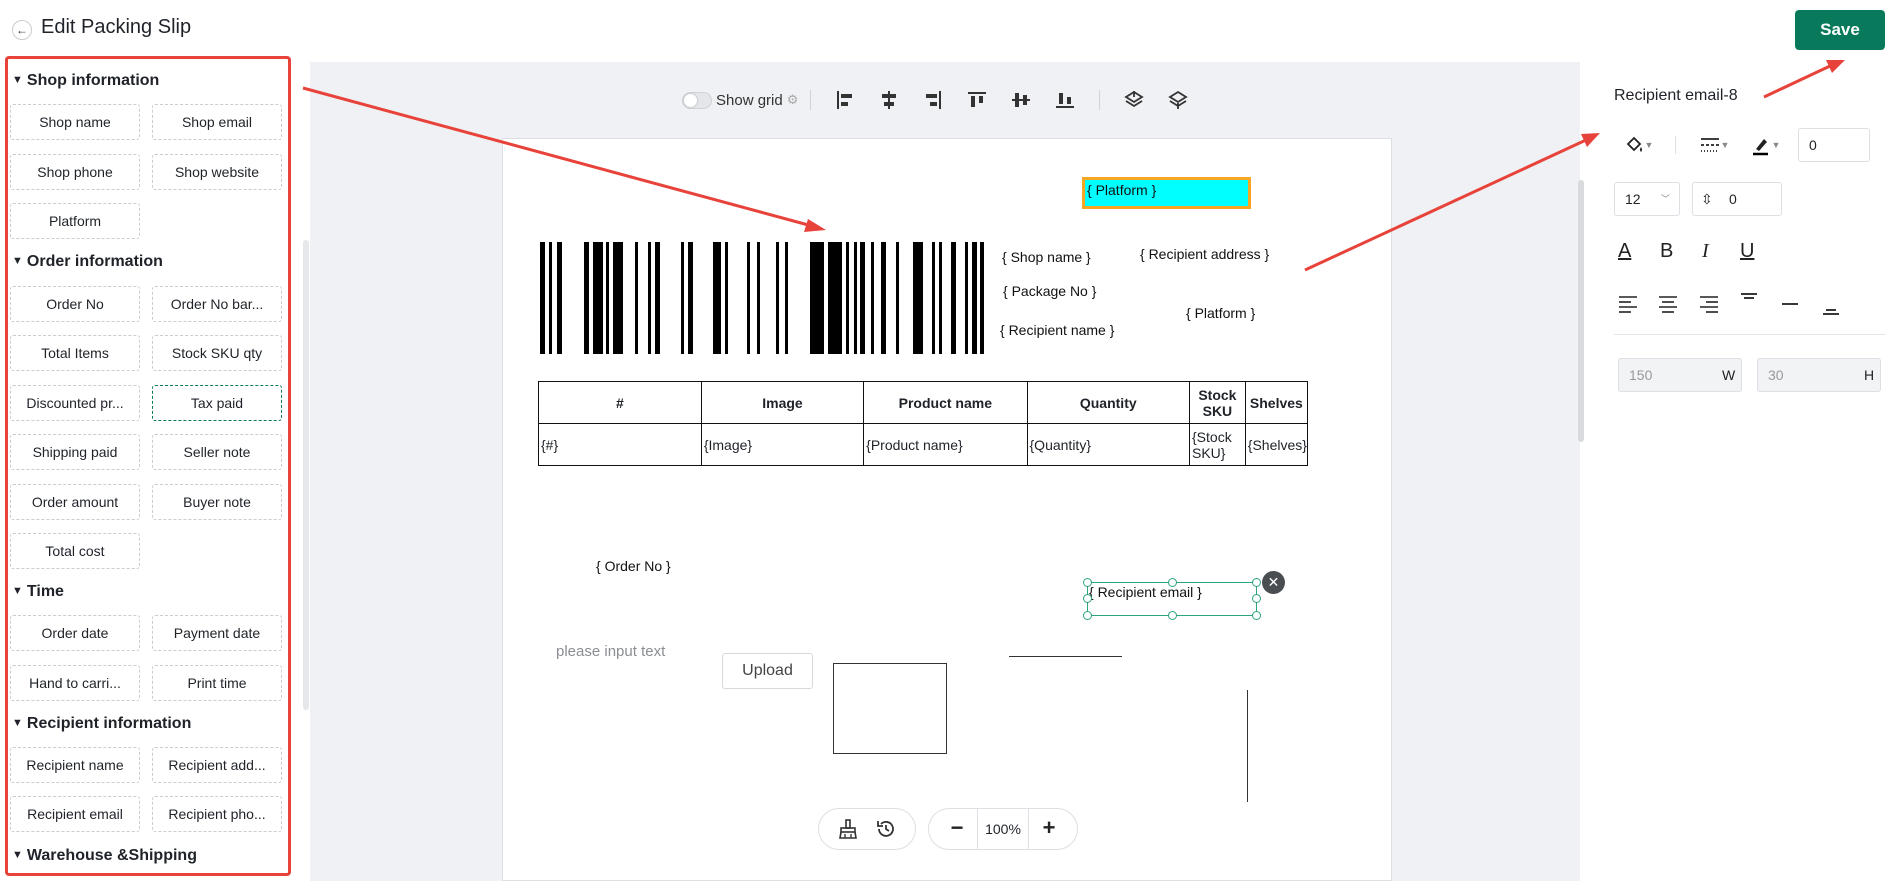 The image size is (1893, 881). I want to click on recipient-email-text: { Recipient email }, so click(1145, 592).